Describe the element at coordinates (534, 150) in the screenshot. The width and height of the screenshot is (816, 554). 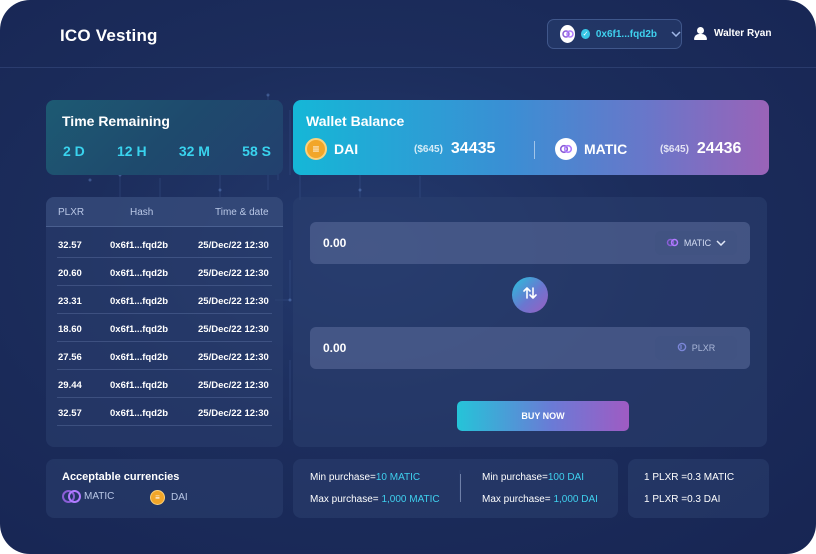
I see `balance-divider` at that location.